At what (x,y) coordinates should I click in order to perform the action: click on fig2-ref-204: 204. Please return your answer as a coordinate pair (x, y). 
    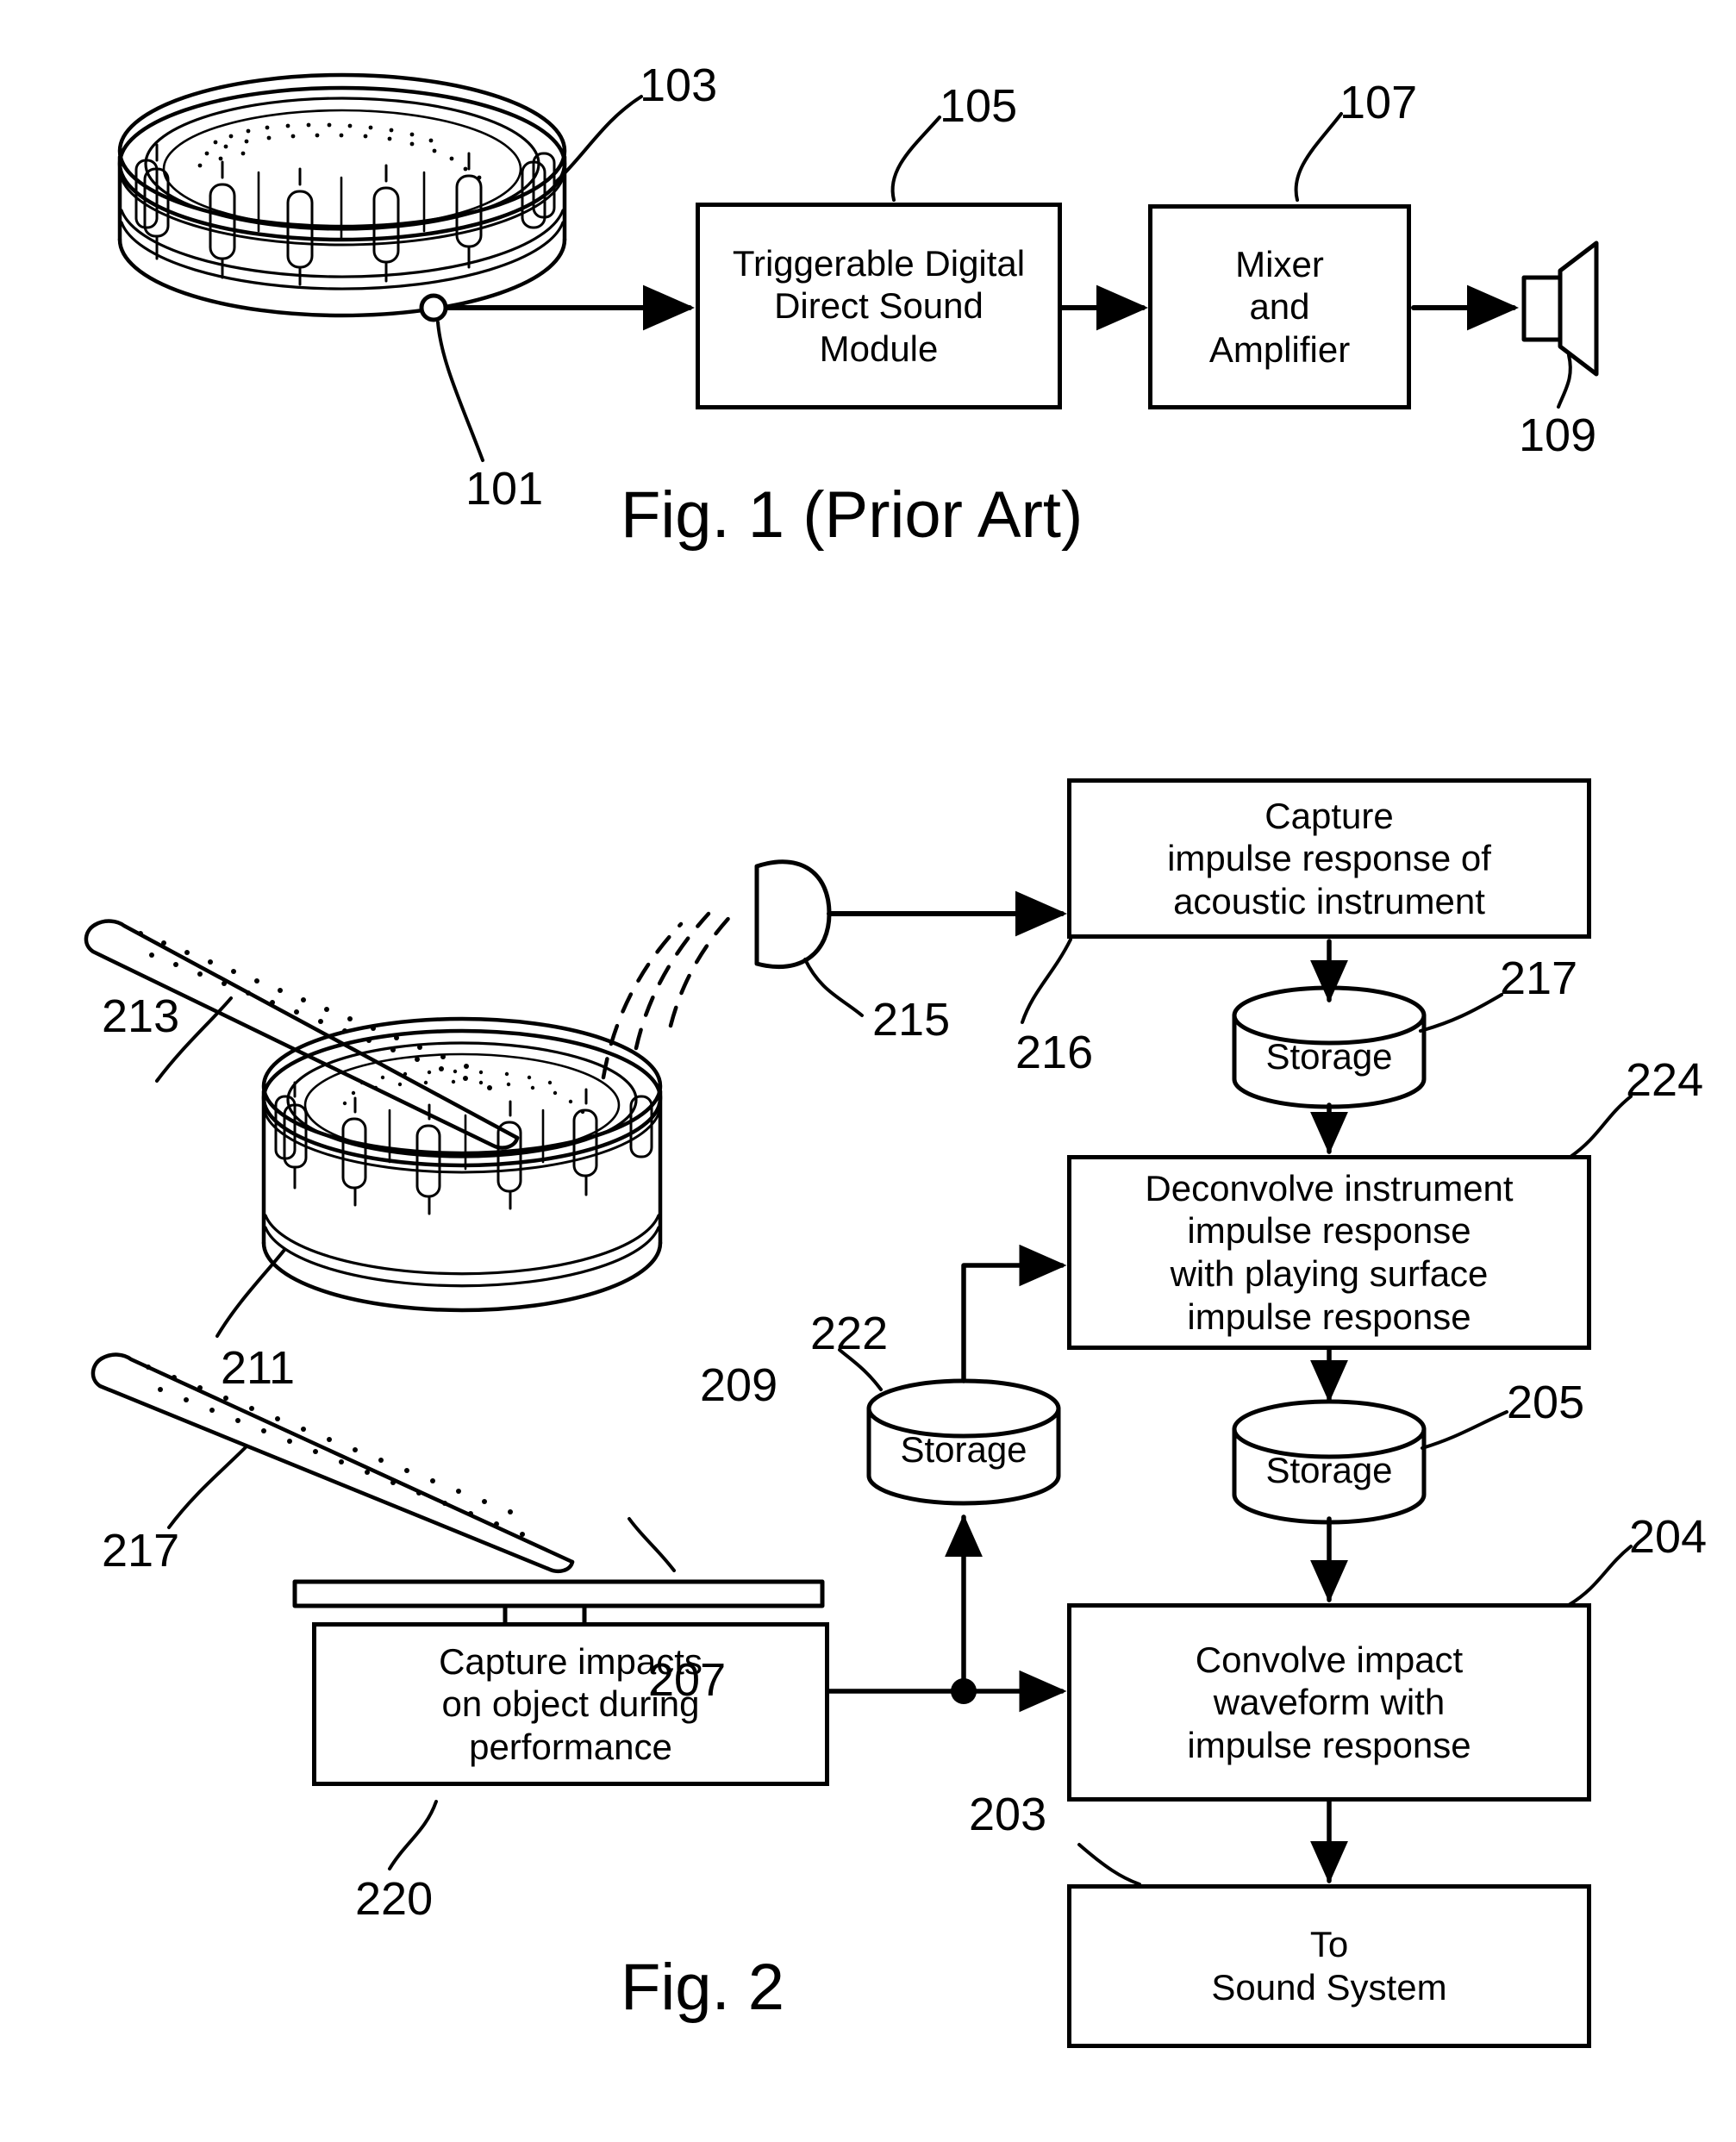
    Looking at the image, I should click on (1668, 1537).